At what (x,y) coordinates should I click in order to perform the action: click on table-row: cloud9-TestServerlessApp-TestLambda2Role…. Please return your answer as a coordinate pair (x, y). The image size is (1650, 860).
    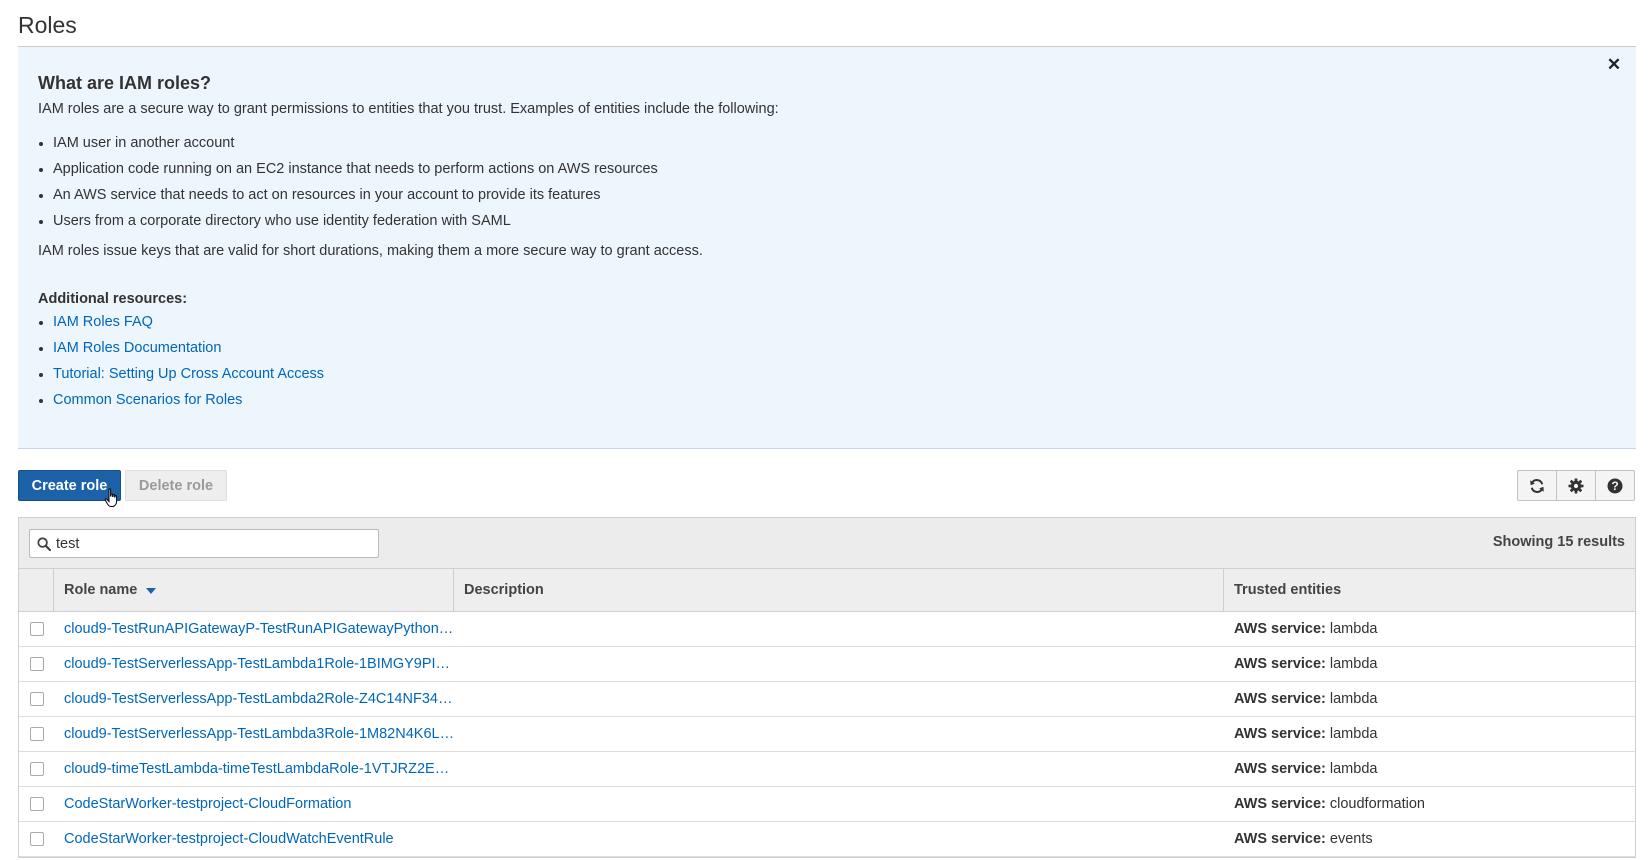
    Looking at the image, I should click on (827, 699).